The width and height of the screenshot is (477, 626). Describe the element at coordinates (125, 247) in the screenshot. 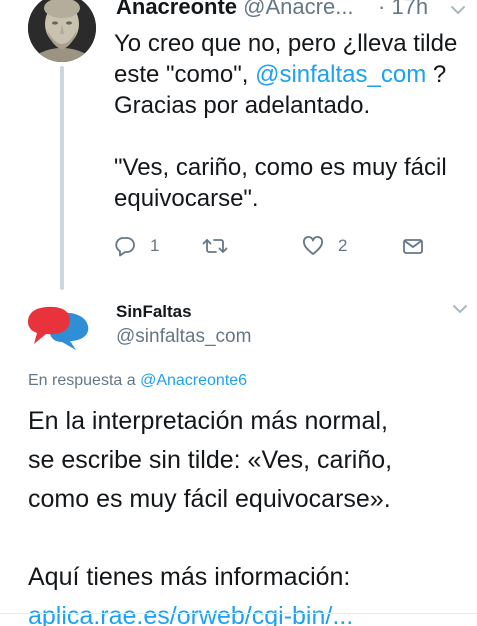

I see `reply-icon` at that location.